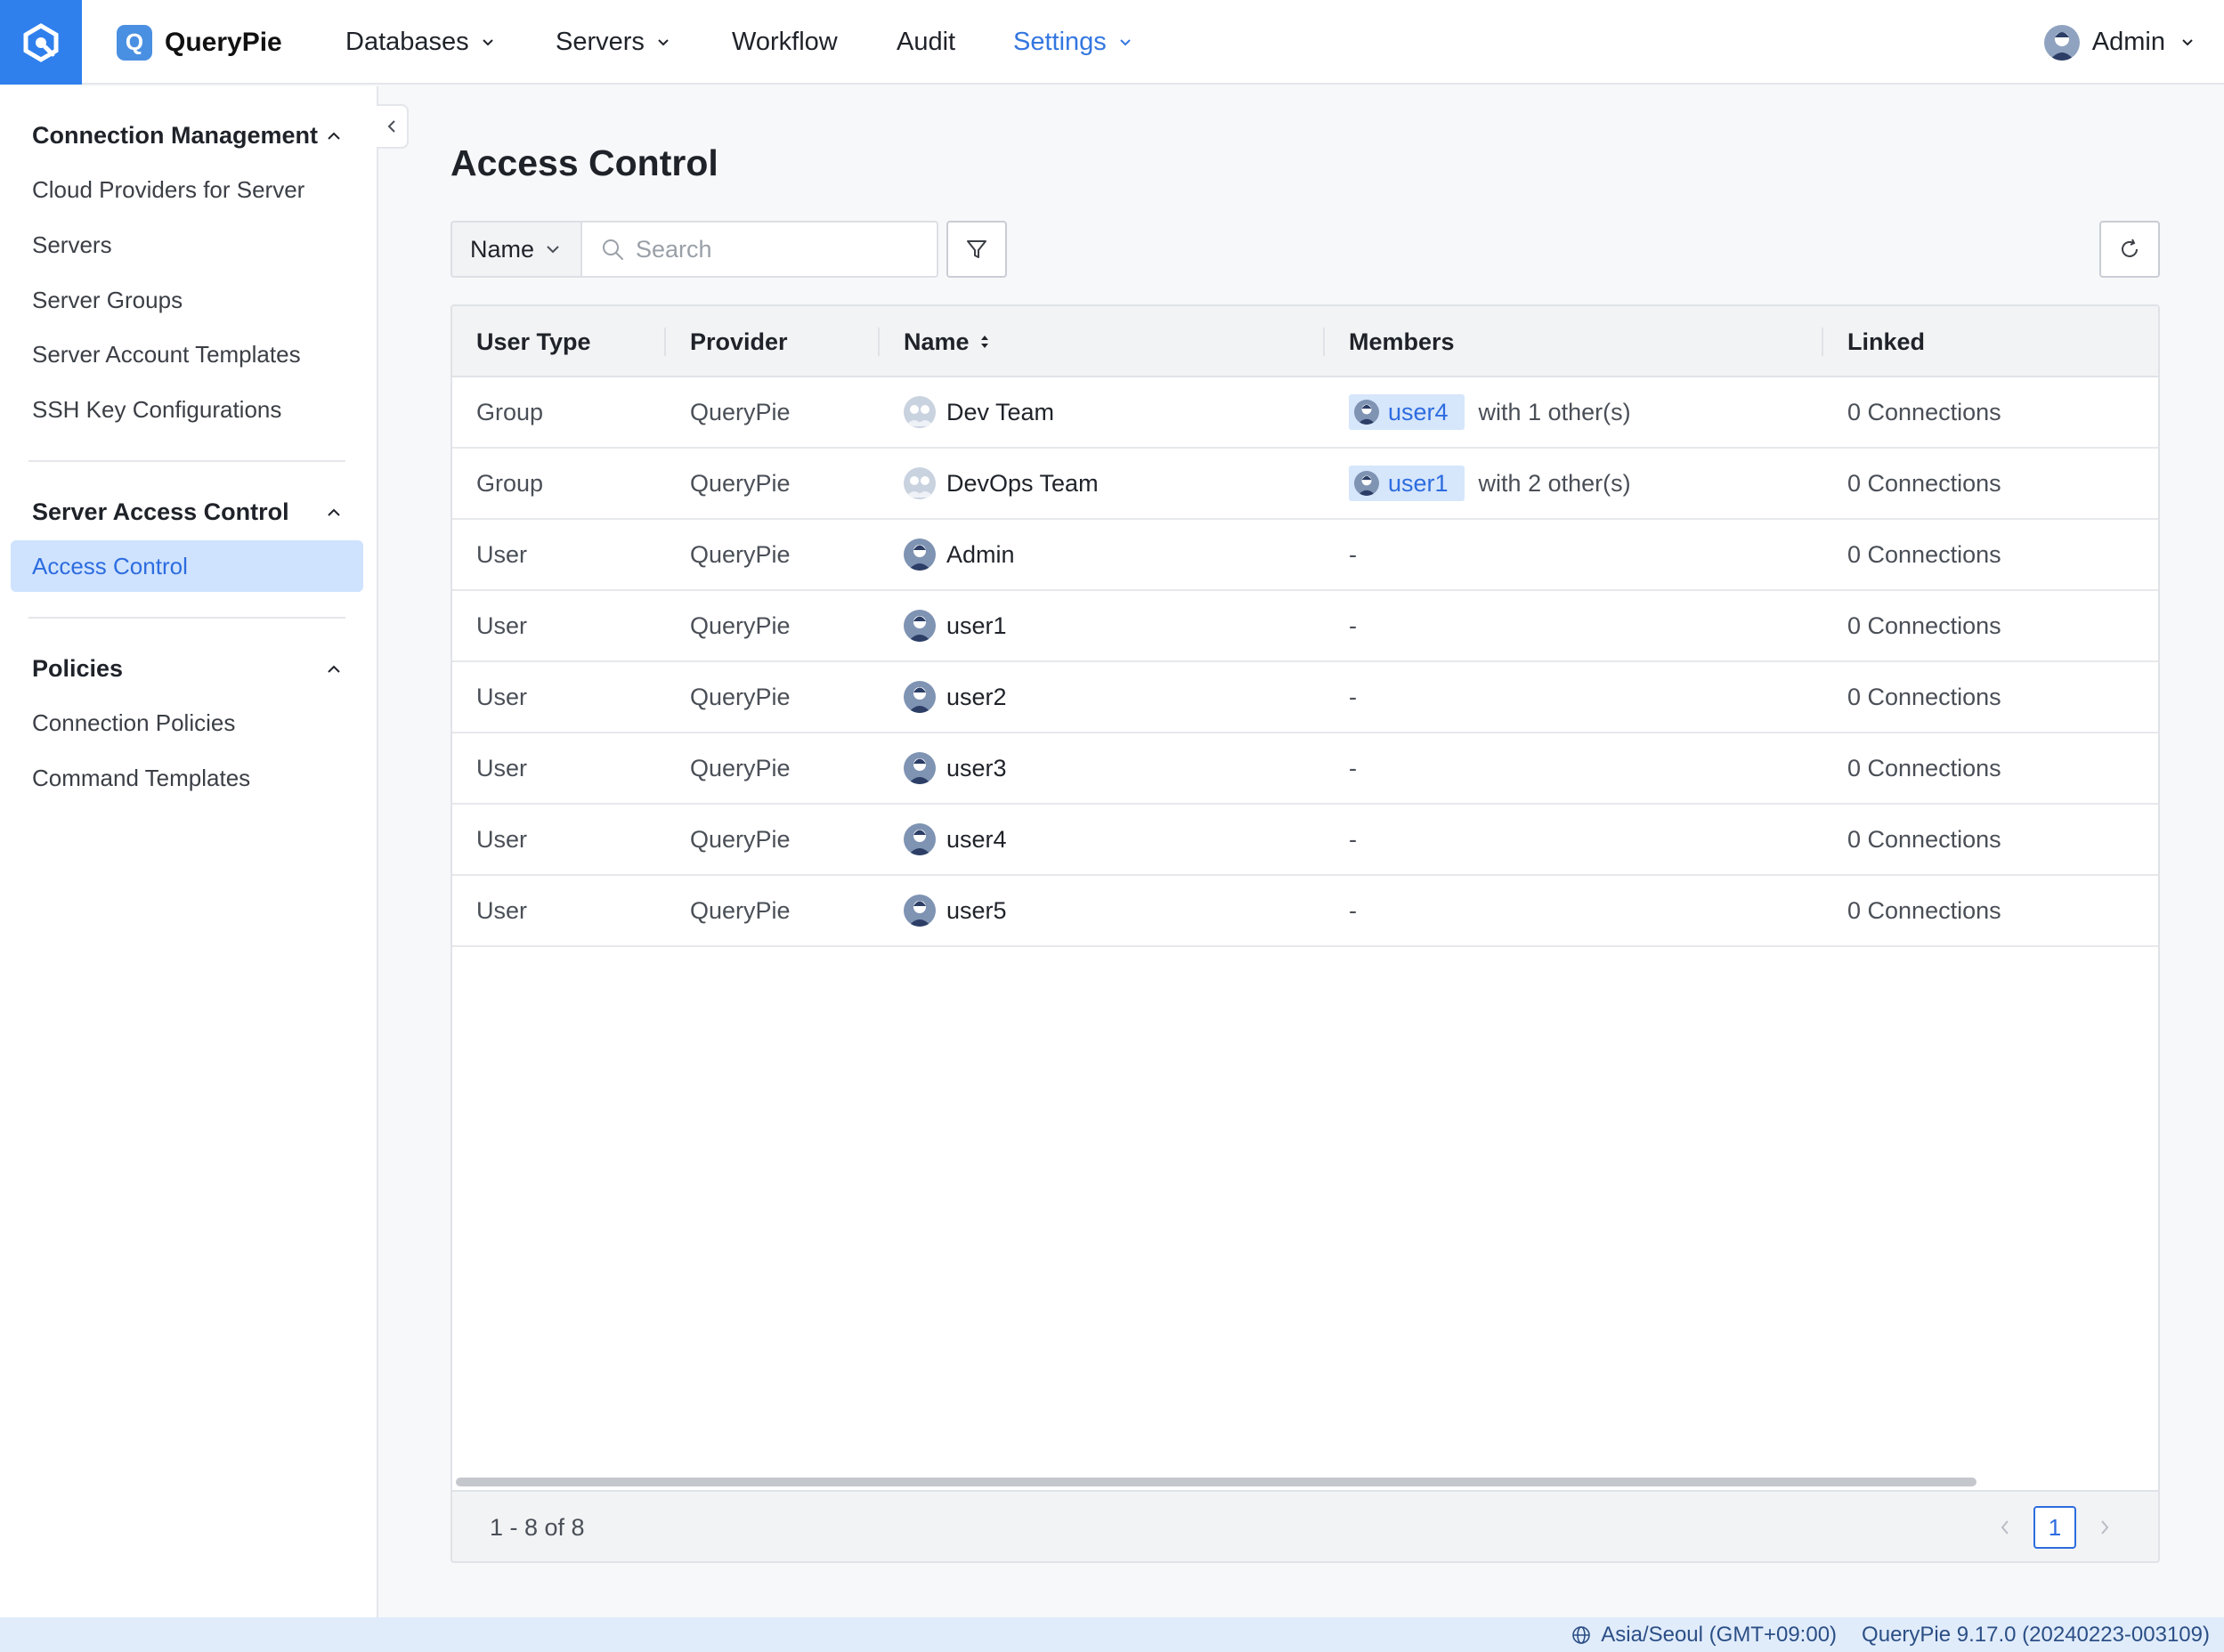 The height and width of the screenshot is (1652, 2224). I want to click on table-header: User Type Provider Name Members Linked, so click(1305, 341).